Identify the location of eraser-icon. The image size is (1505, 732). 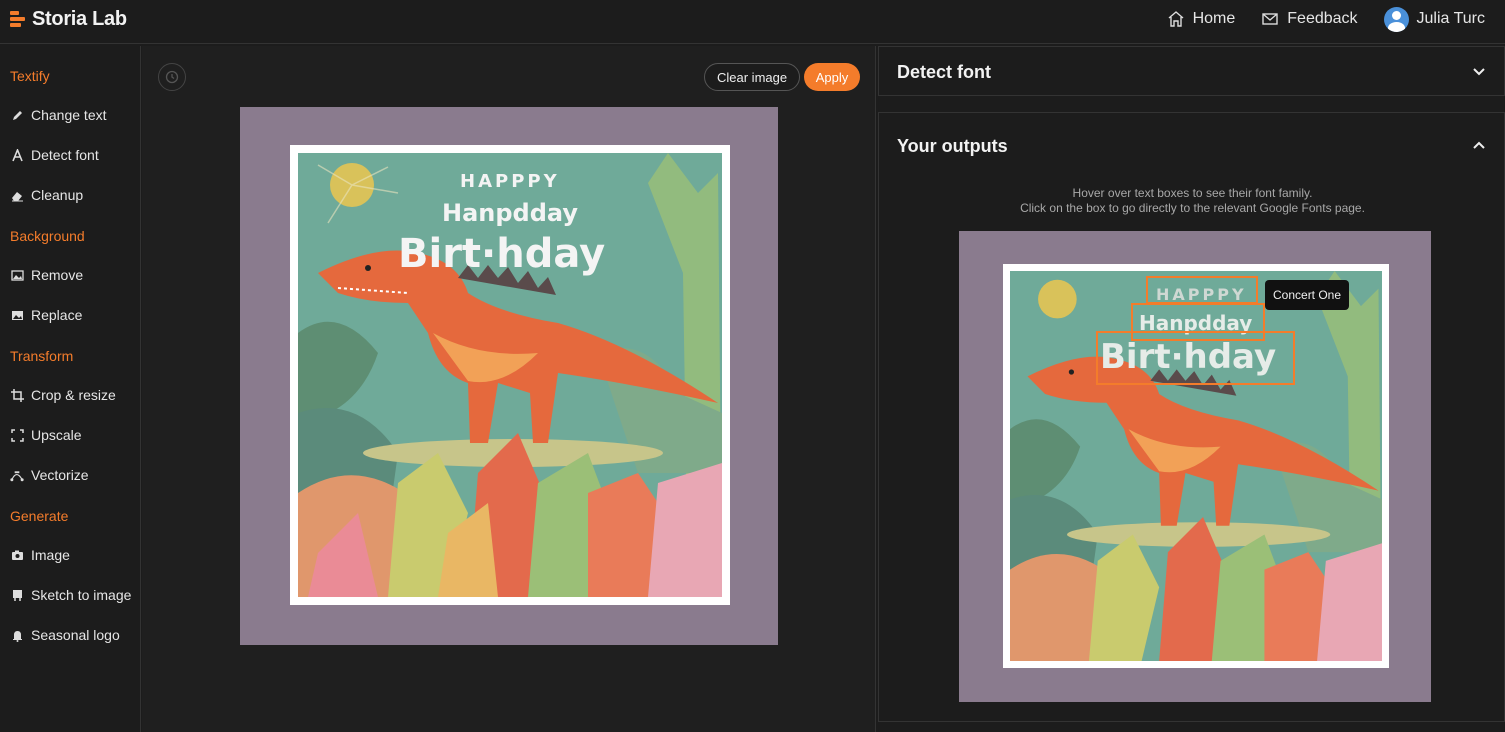
(17, 195).